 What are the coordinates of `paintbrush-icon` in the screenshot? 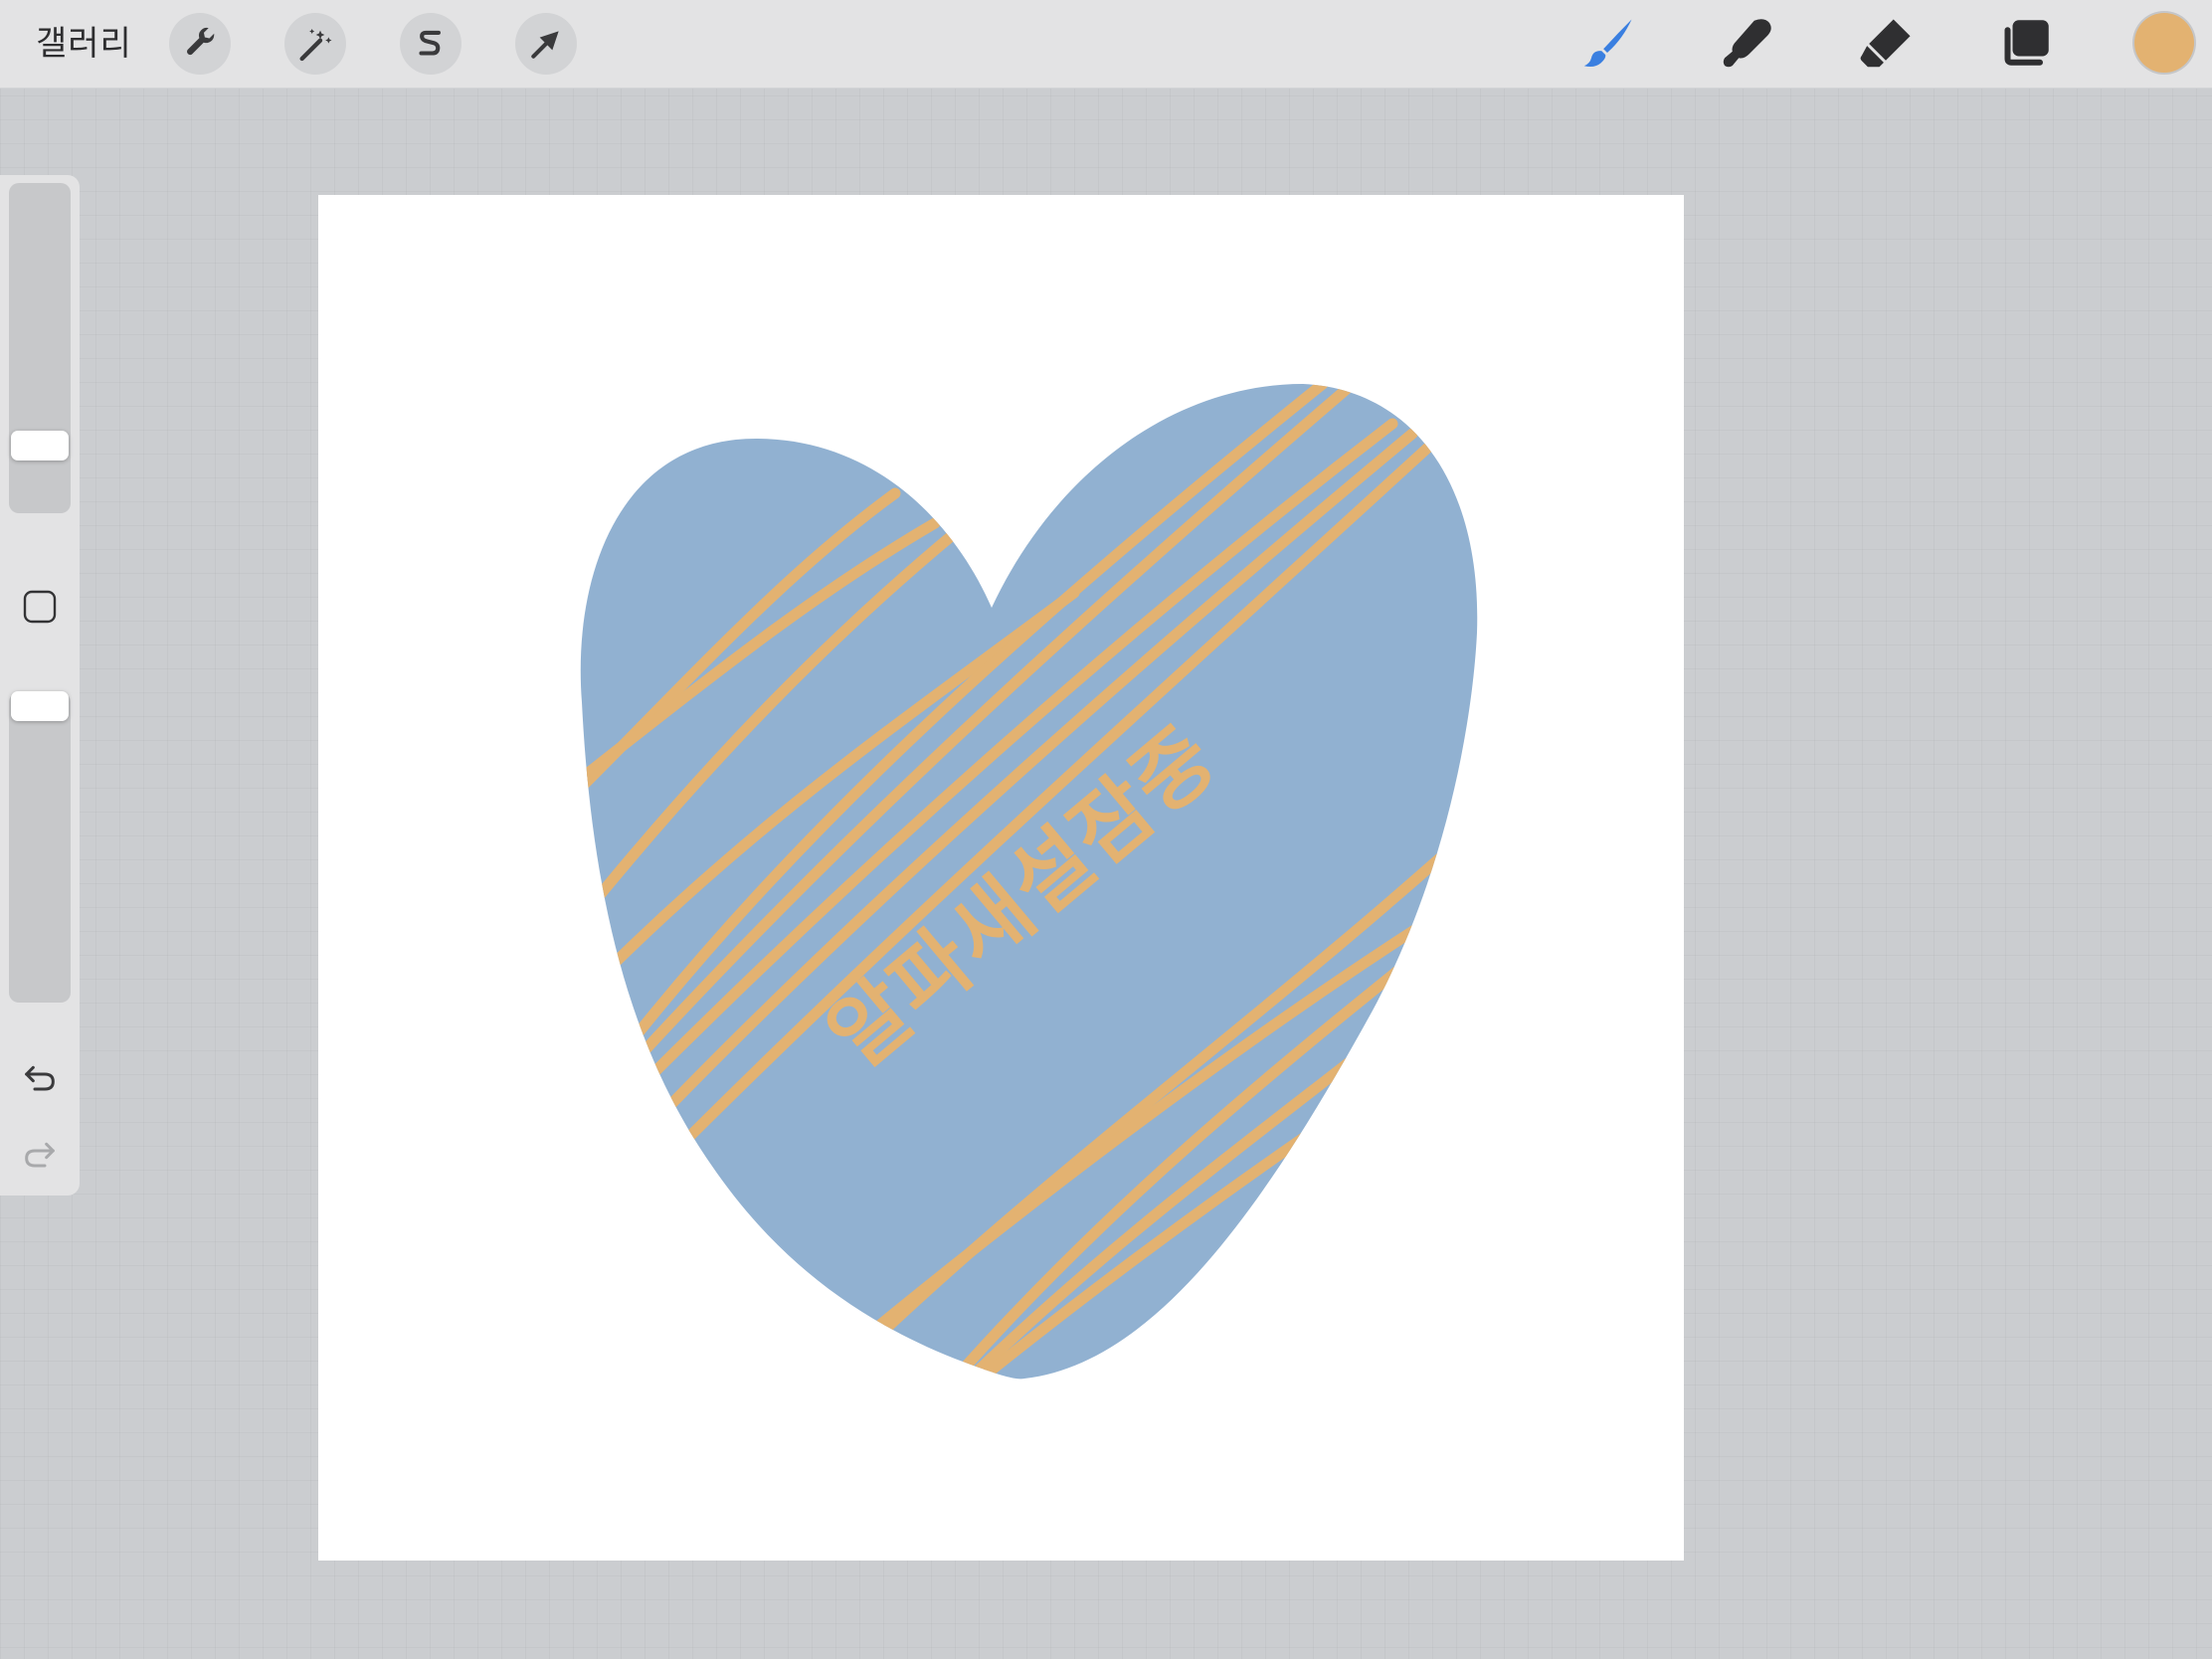 It's located at (1607, 43).